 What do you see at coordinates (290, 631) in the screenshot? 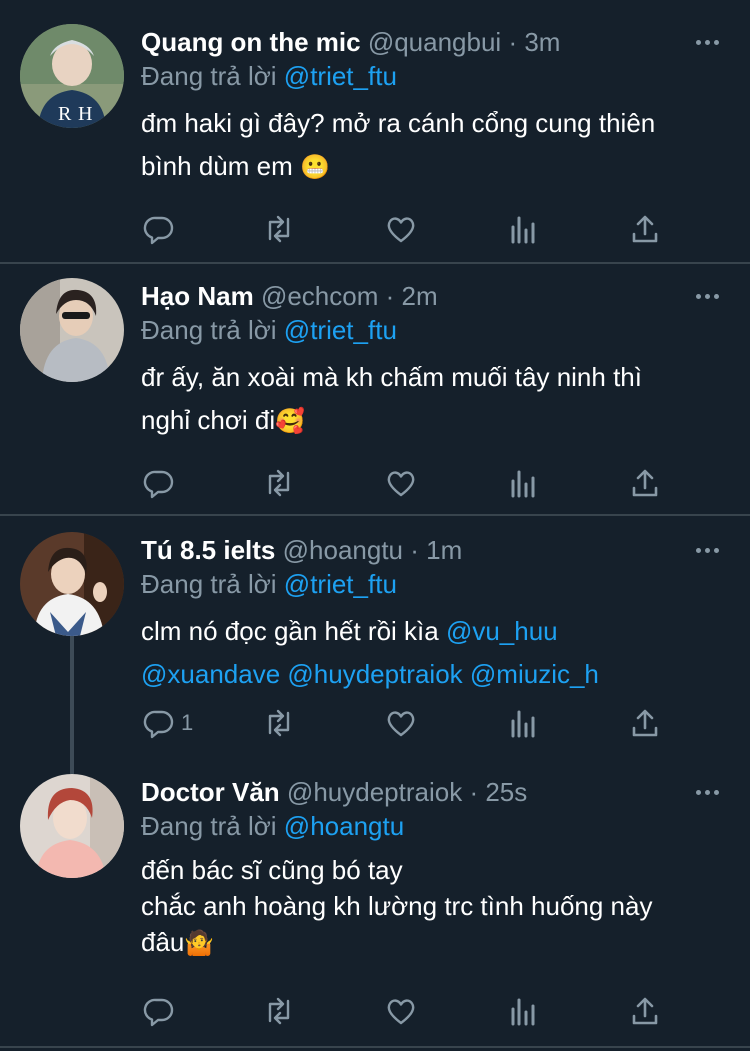
I see `text-line: clm nó đọc gần hết rồi kìa` at bounding box center [290, 631].